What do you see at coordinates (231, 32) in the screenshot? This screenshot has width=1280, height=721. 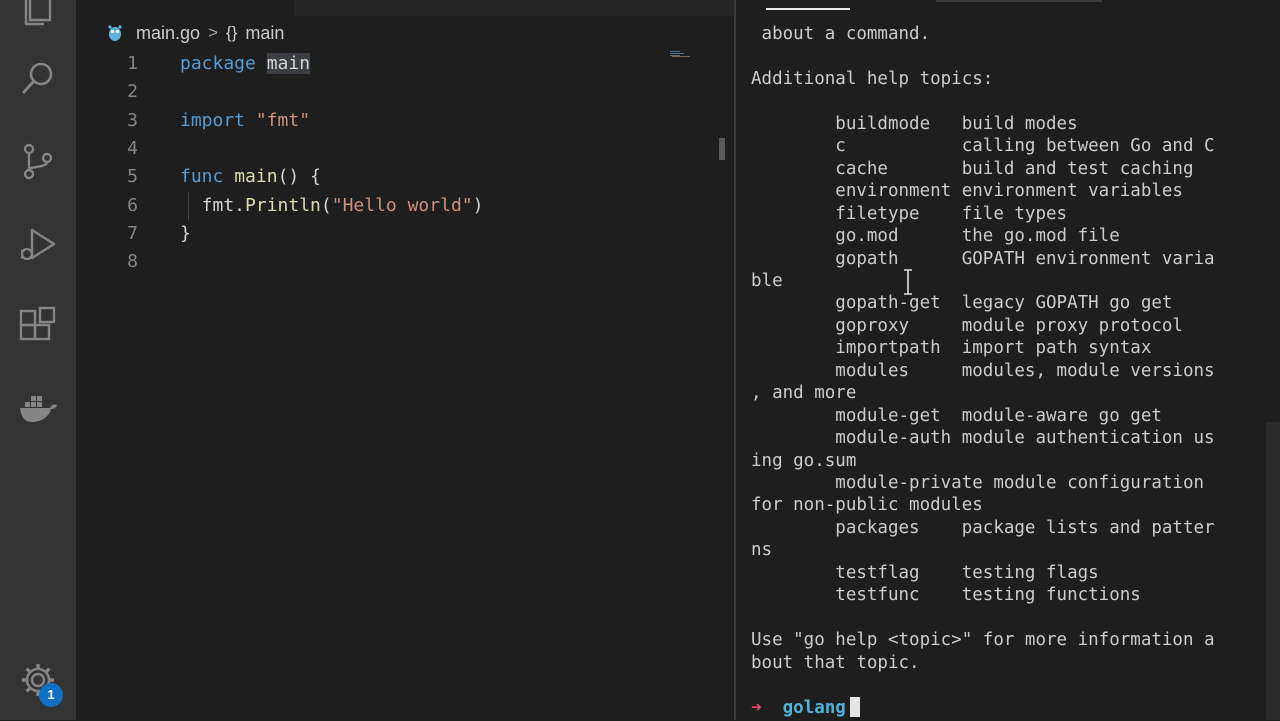 I see `symbol-icon: {}` at bounding box center [231, 32].